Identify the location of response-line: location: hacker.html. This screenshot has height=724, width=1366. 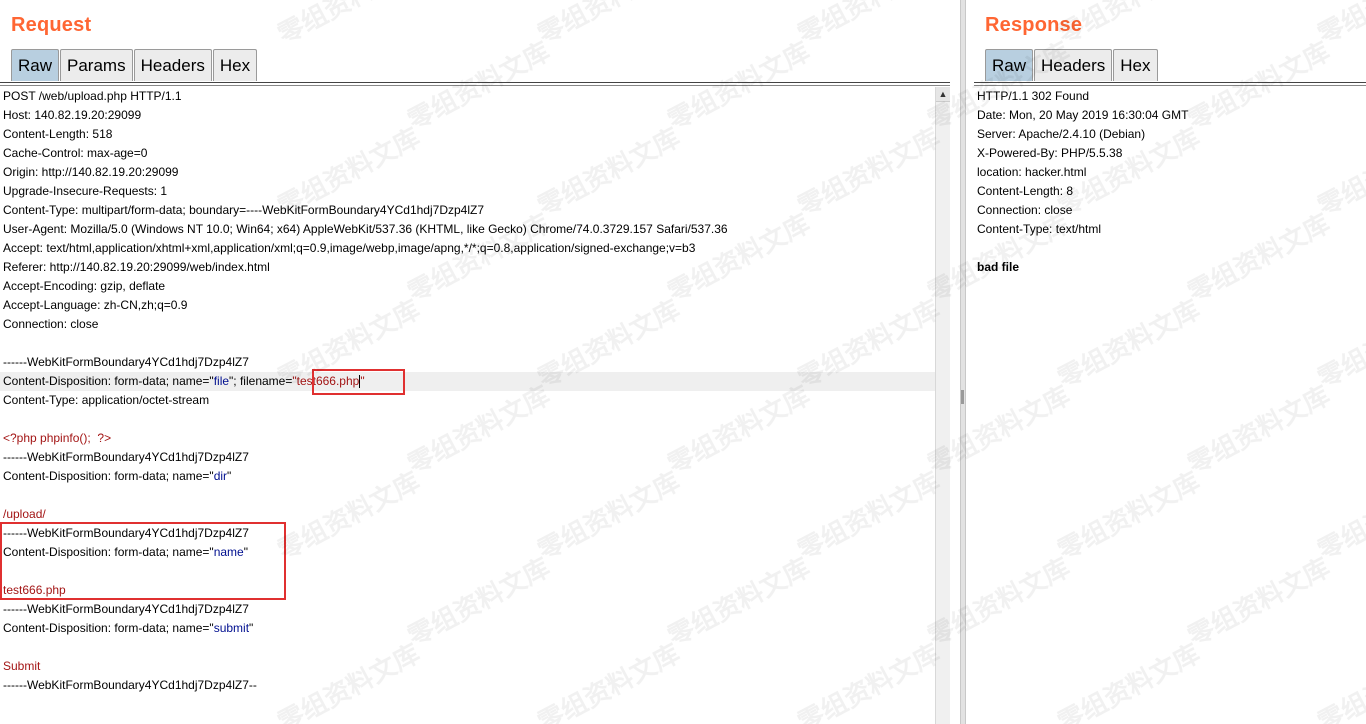
(1032, 172).